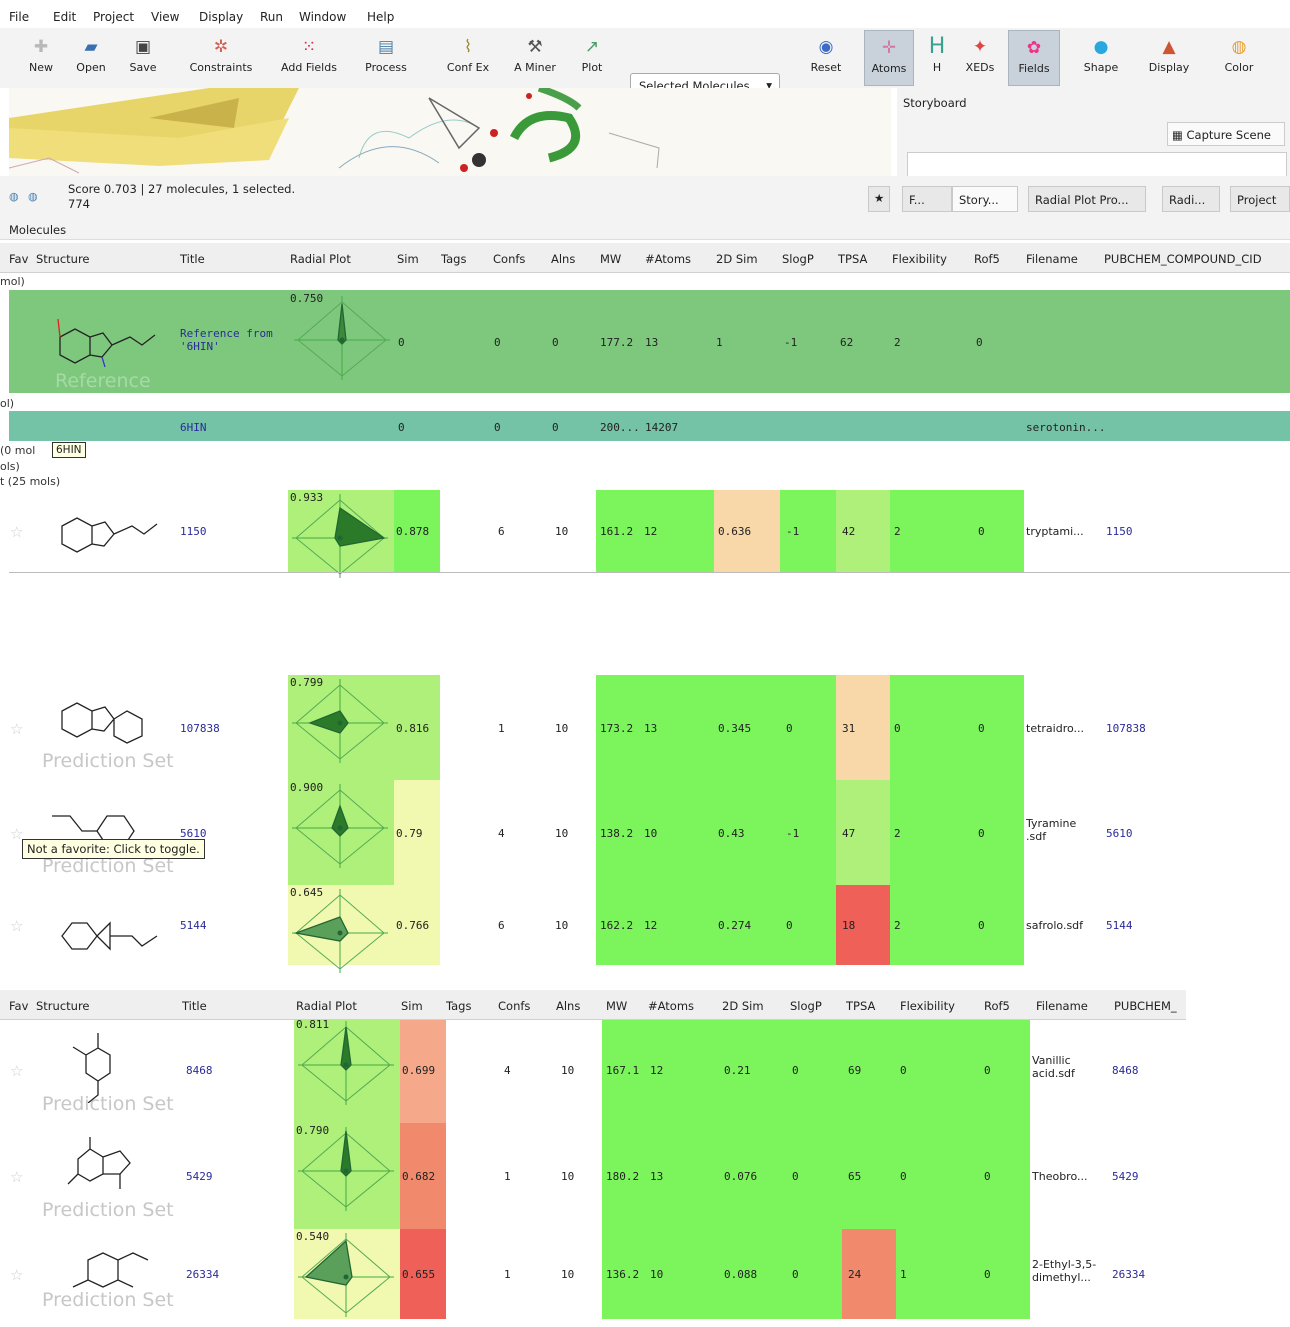  Describe the element at coordinates (1119, 833) in the screenshot. I see `pubchem-cid-link: 5610` at that location.